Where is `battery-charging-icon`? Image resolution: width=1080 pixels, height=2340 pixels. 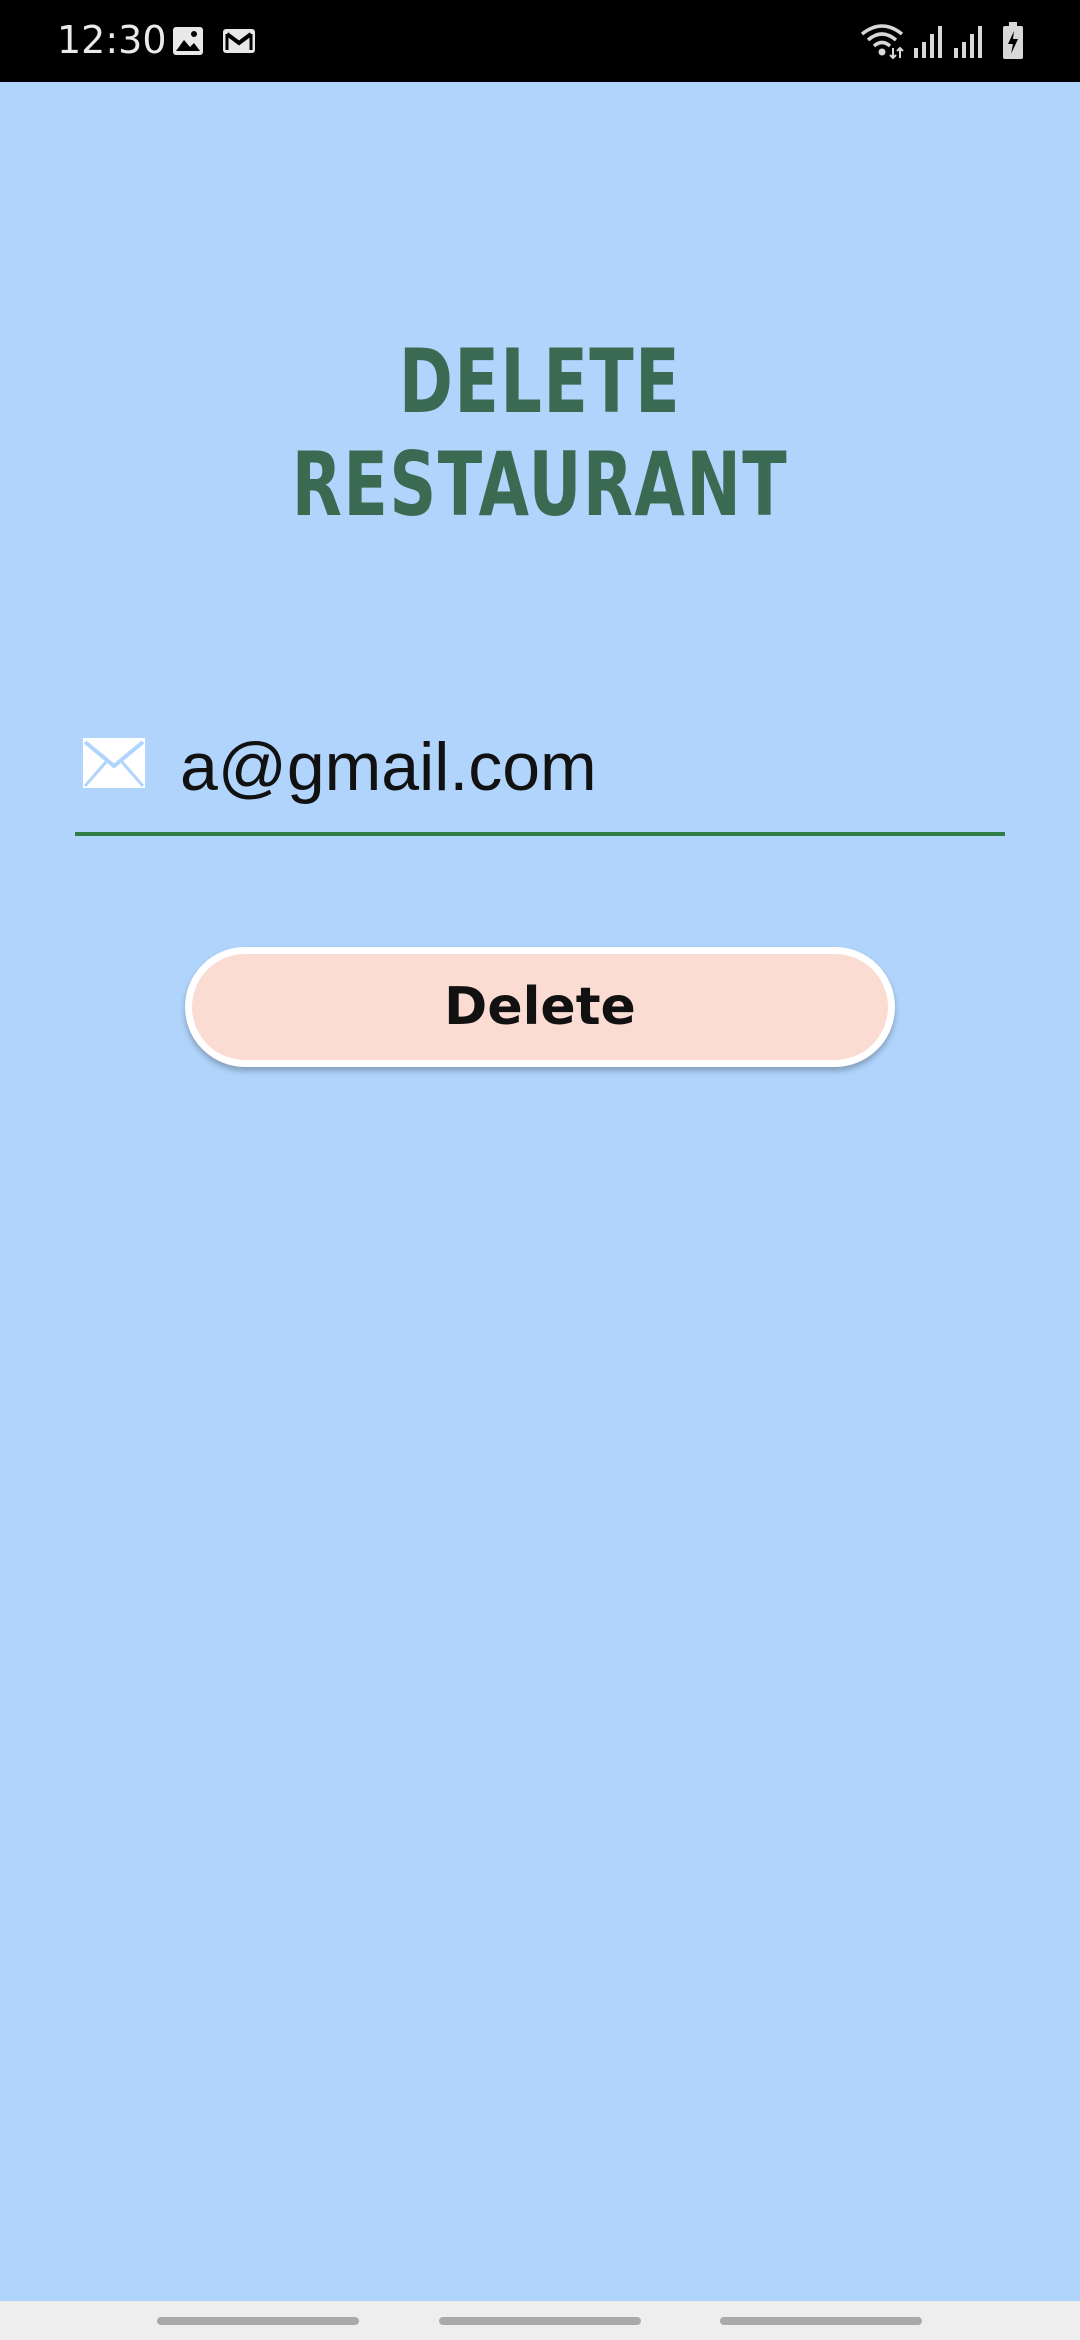
battery-charging-icon is located at coordinates (1013, 40).